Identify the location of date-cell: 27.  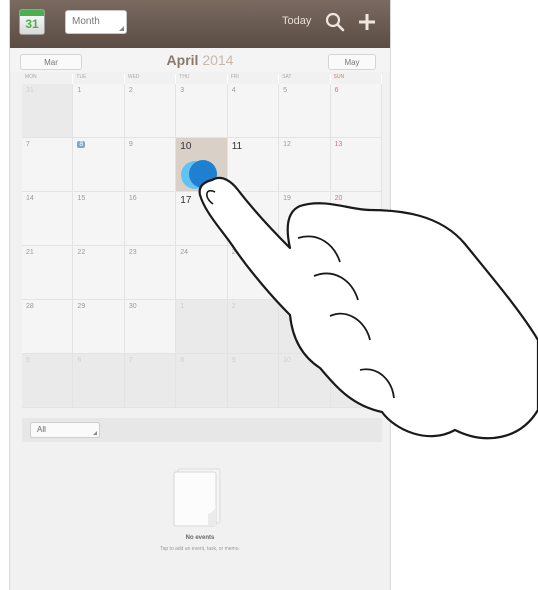
(356, 273).